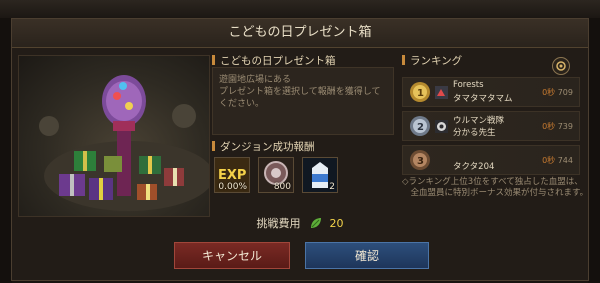  Describe the element at coordinates (332, 187) in the screenshot. I see `reward-count: 2` at that location.